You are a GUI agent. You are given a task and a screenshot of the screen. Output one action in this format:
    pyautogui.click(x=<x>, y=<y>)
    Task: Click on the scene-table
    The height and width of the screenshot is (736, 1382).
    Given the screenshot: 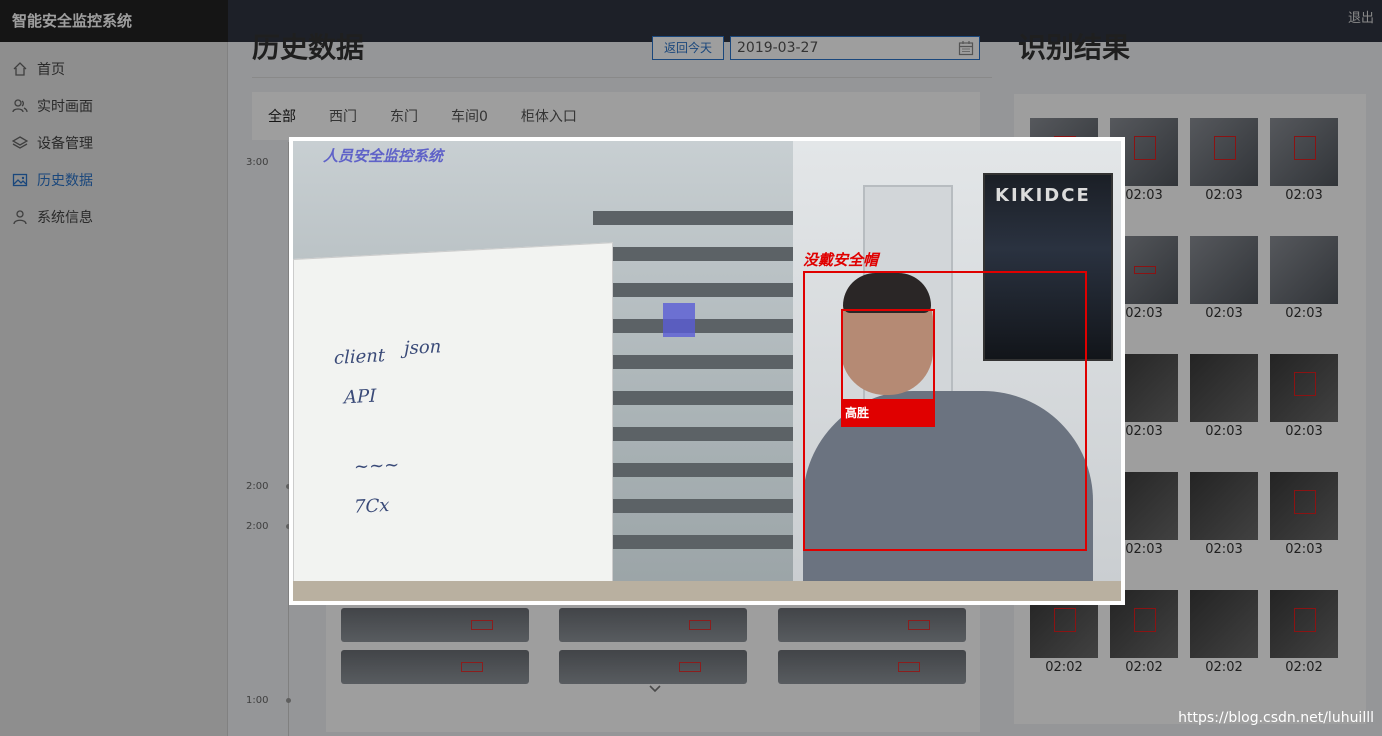 What is the action you would take?
    pyautogui.click(x=707, y=591)
    